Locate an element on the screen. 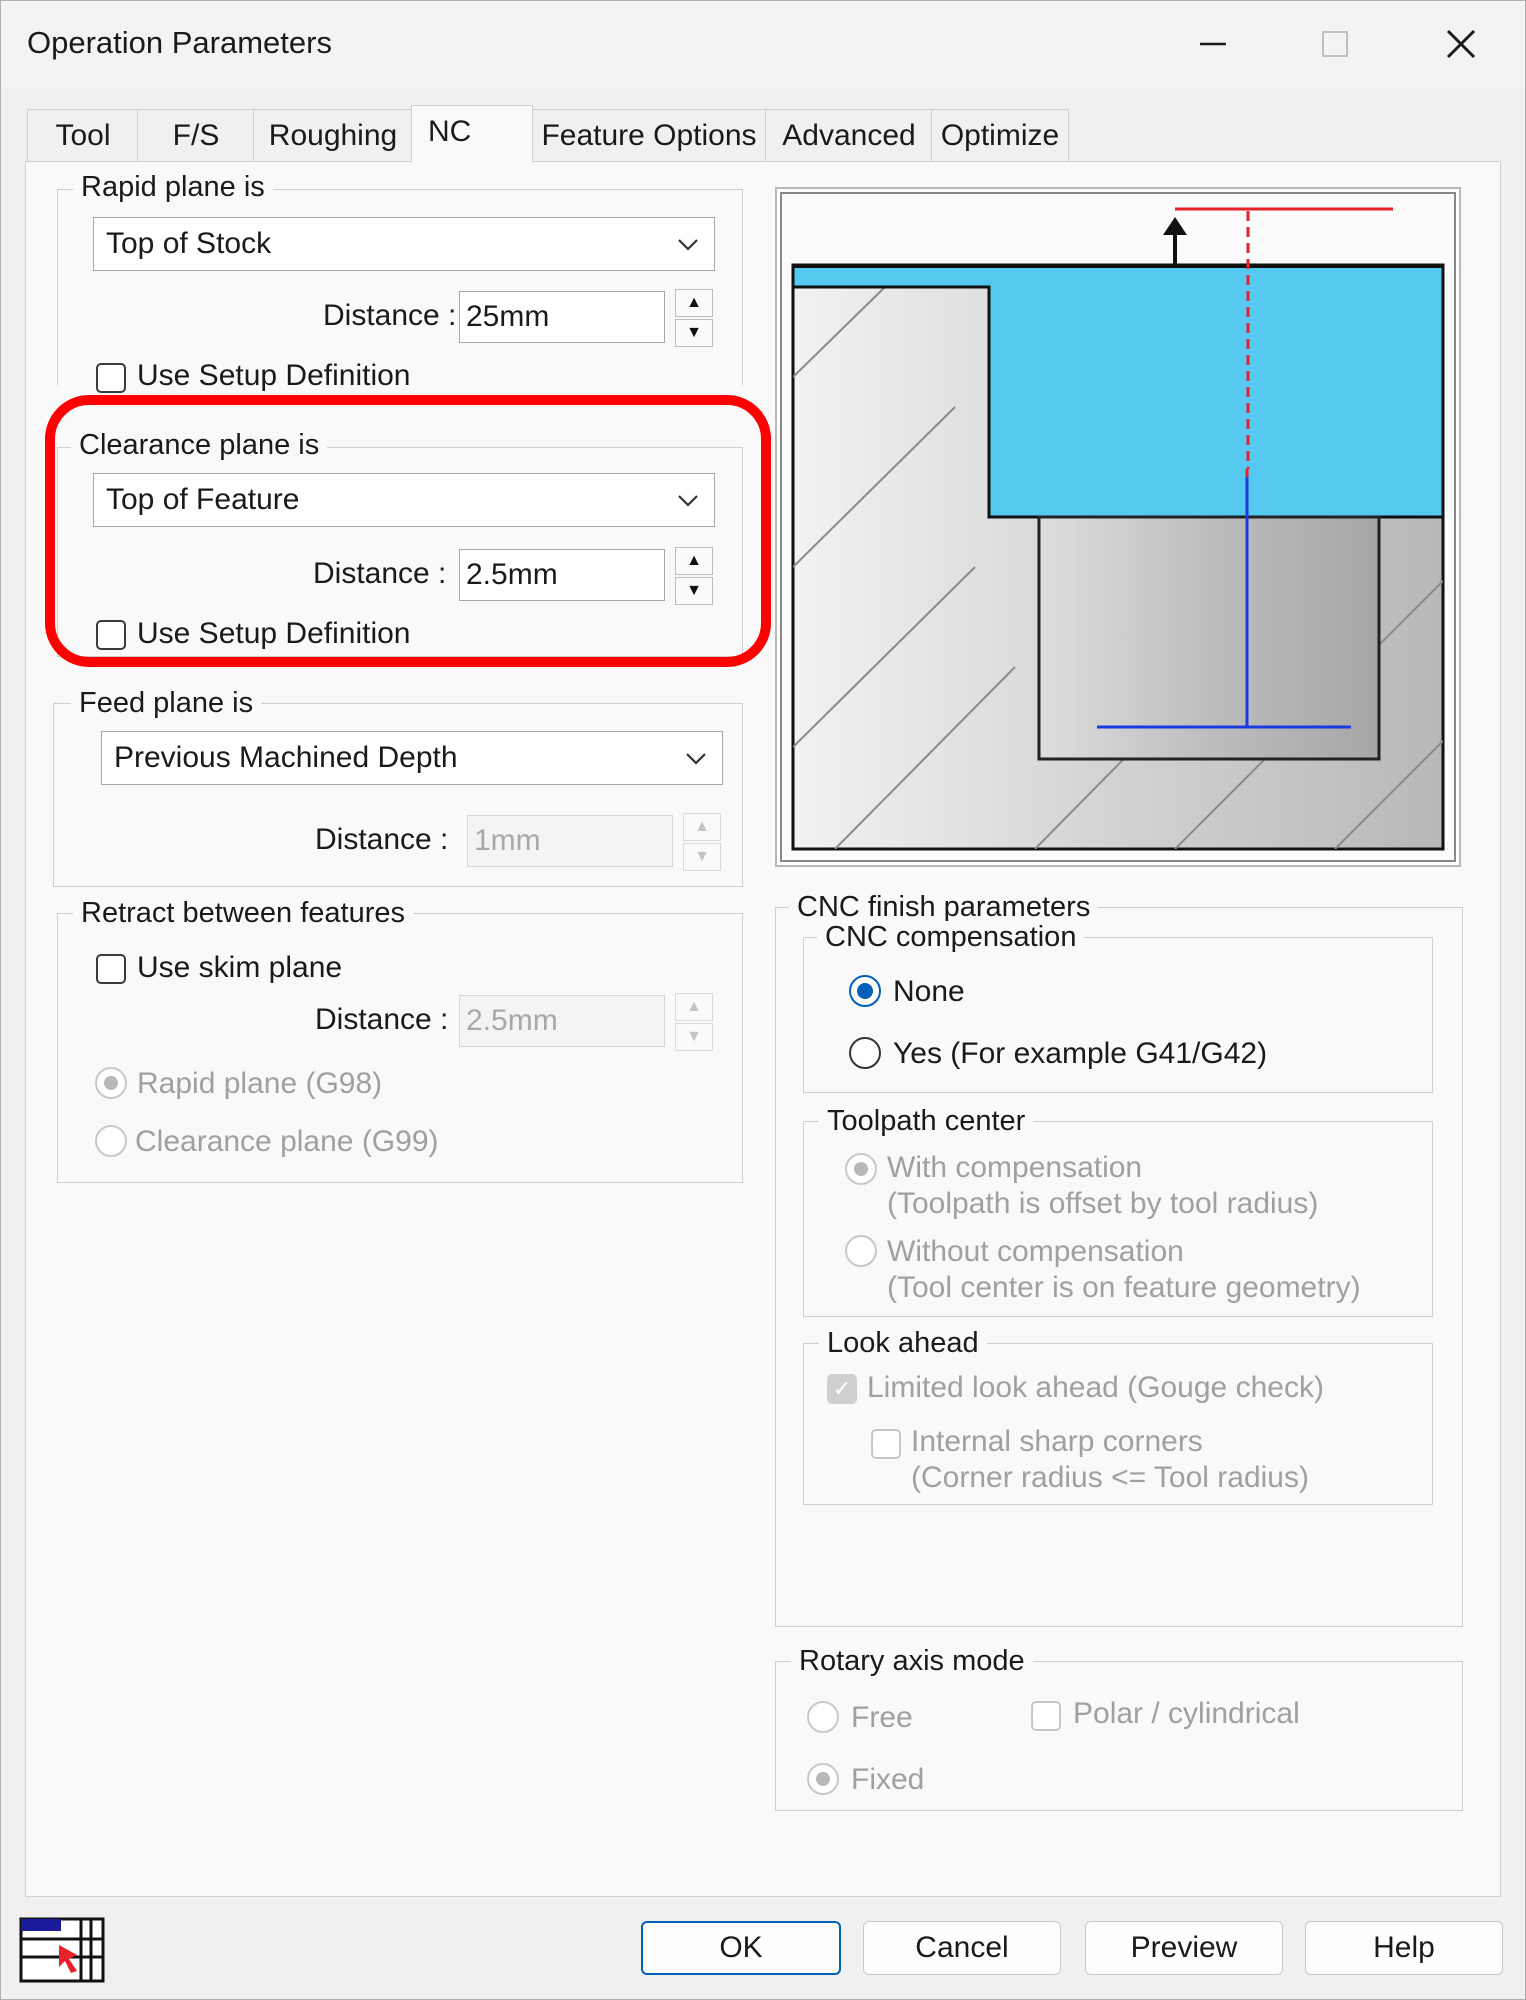 The width and height of the screenshot is (1526, 2000). compensation-none-radio is located at coordinates (865, 991).